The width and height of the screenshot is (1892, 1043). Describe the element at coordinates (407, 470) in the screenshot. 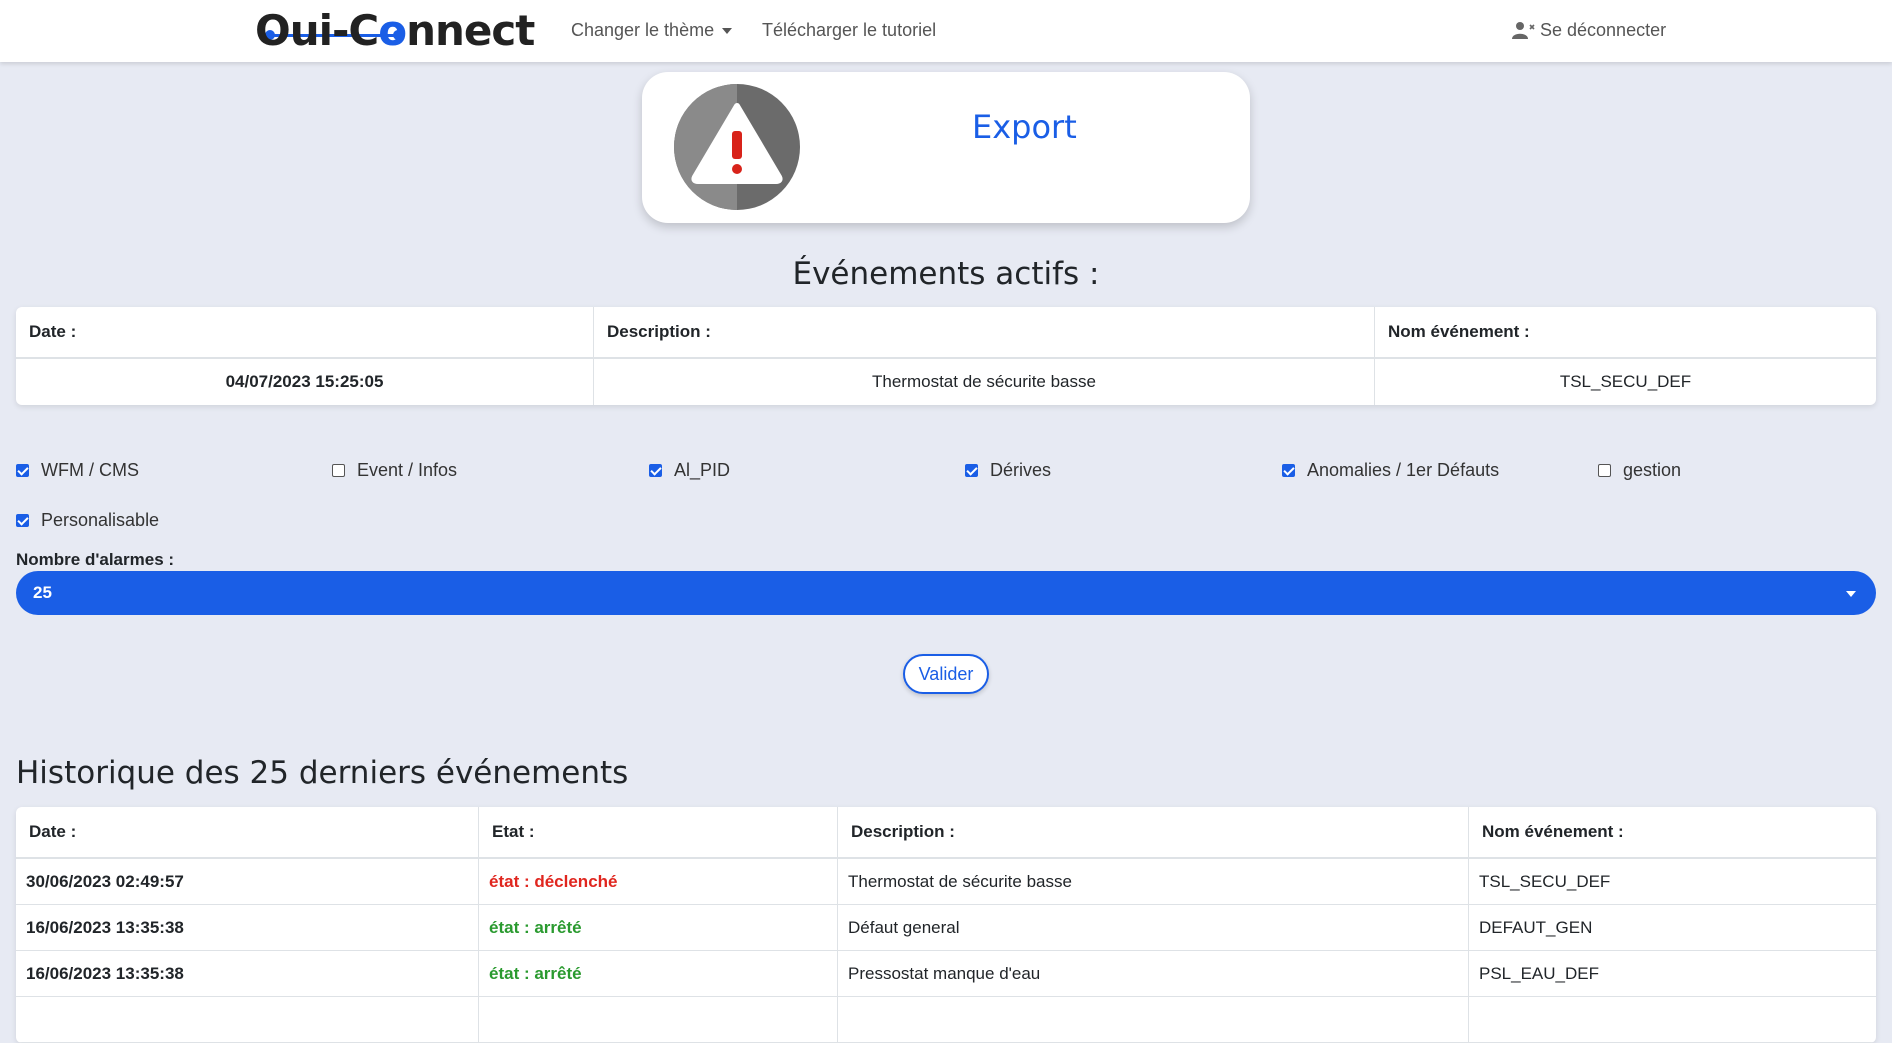

I see `filter-label: Event / Infos` at that location.